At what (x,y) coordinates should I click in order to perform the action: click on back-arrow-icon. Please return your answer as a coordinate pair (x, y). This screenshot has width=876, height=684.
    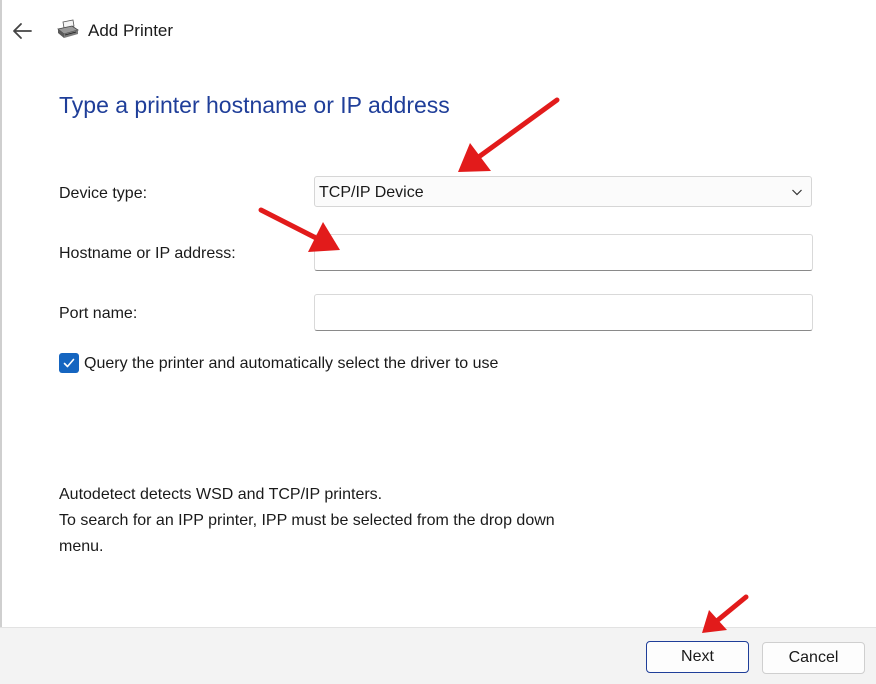
    Looking at the image, I should click on (22, 31).